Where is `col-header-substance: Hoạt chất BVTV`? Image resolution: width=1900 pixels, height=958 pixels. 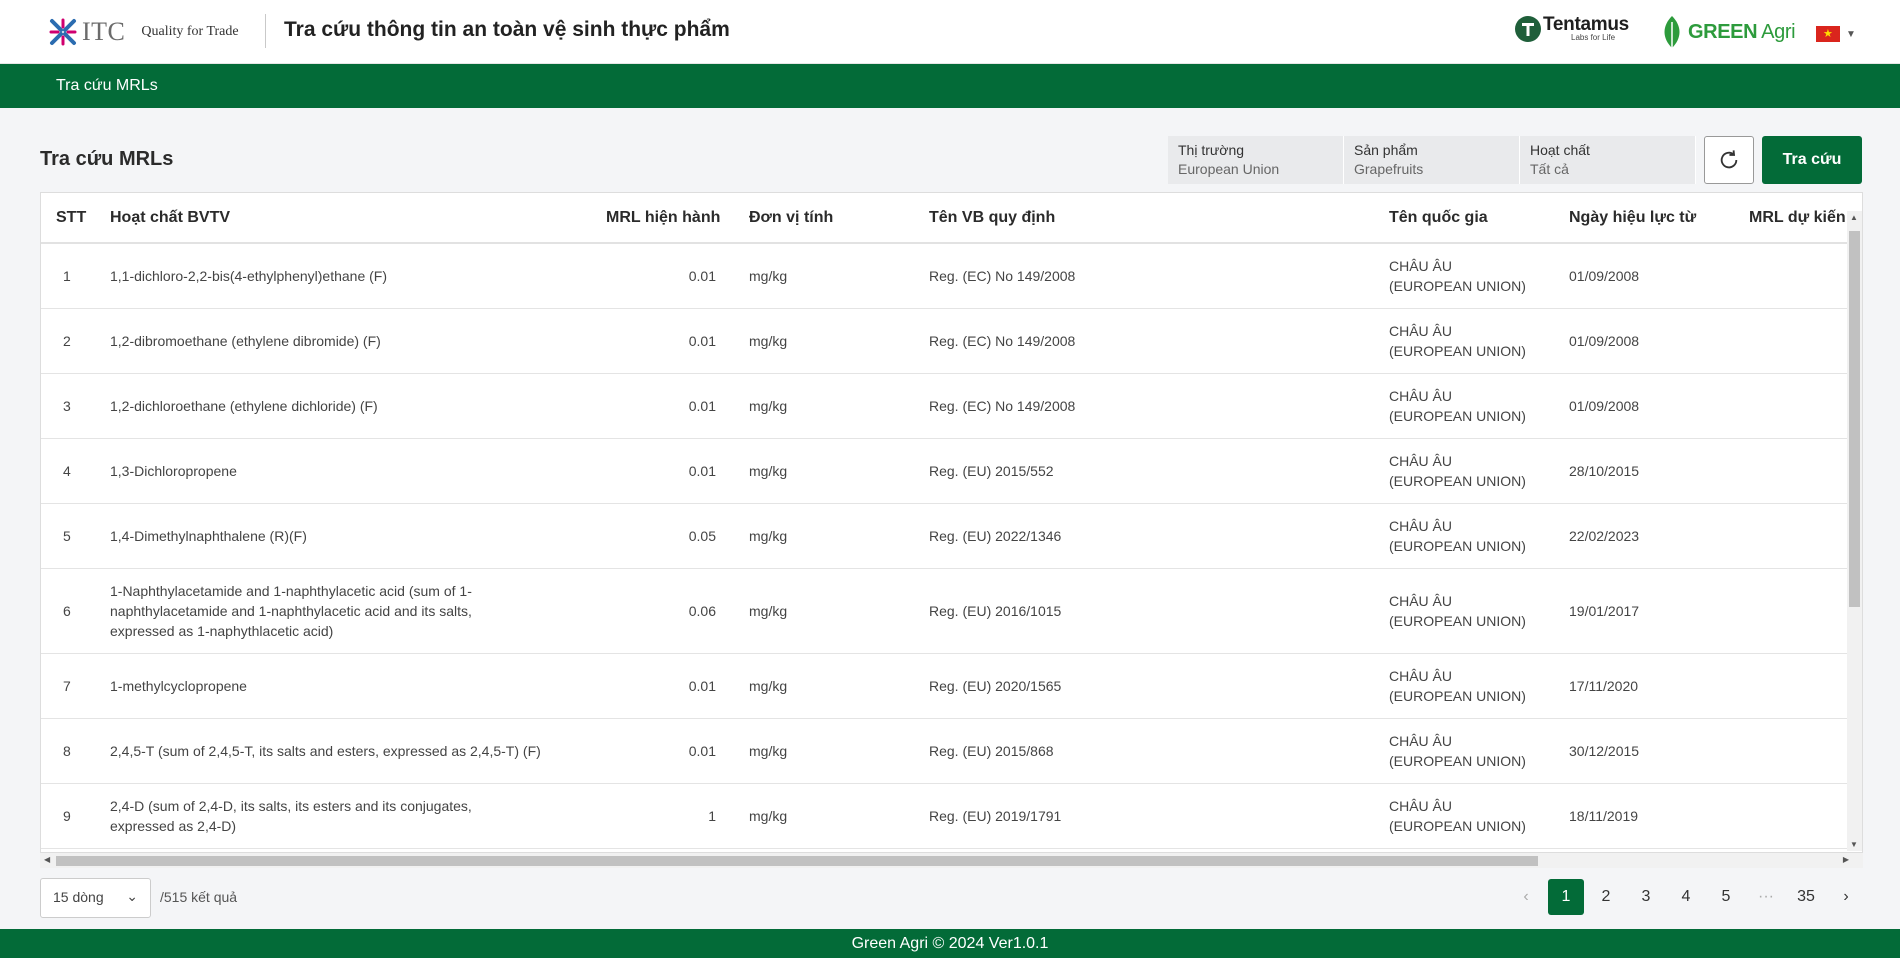 col-header-substance: Hoạt chất BVTV is located at coordinates (170, 218).